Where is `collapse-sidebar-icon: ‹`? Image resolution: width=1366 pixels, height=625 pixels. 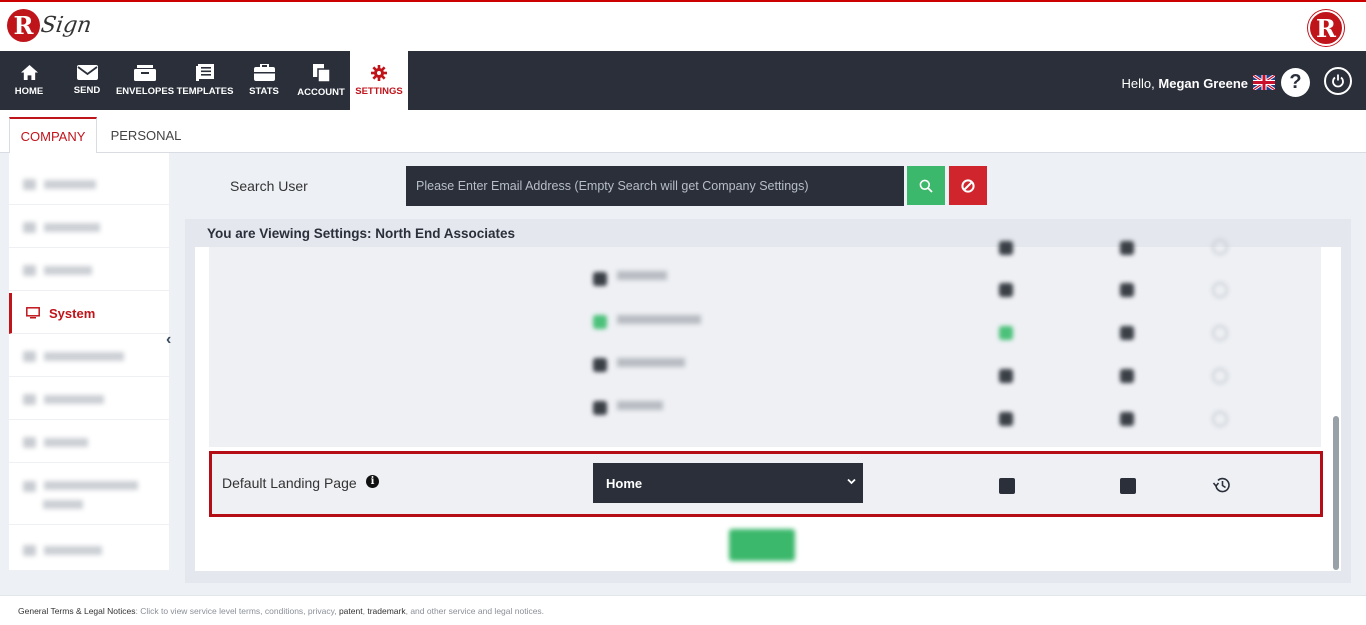
collapse-sidebar-icon: ‹ is located at coordinates (168, 340).